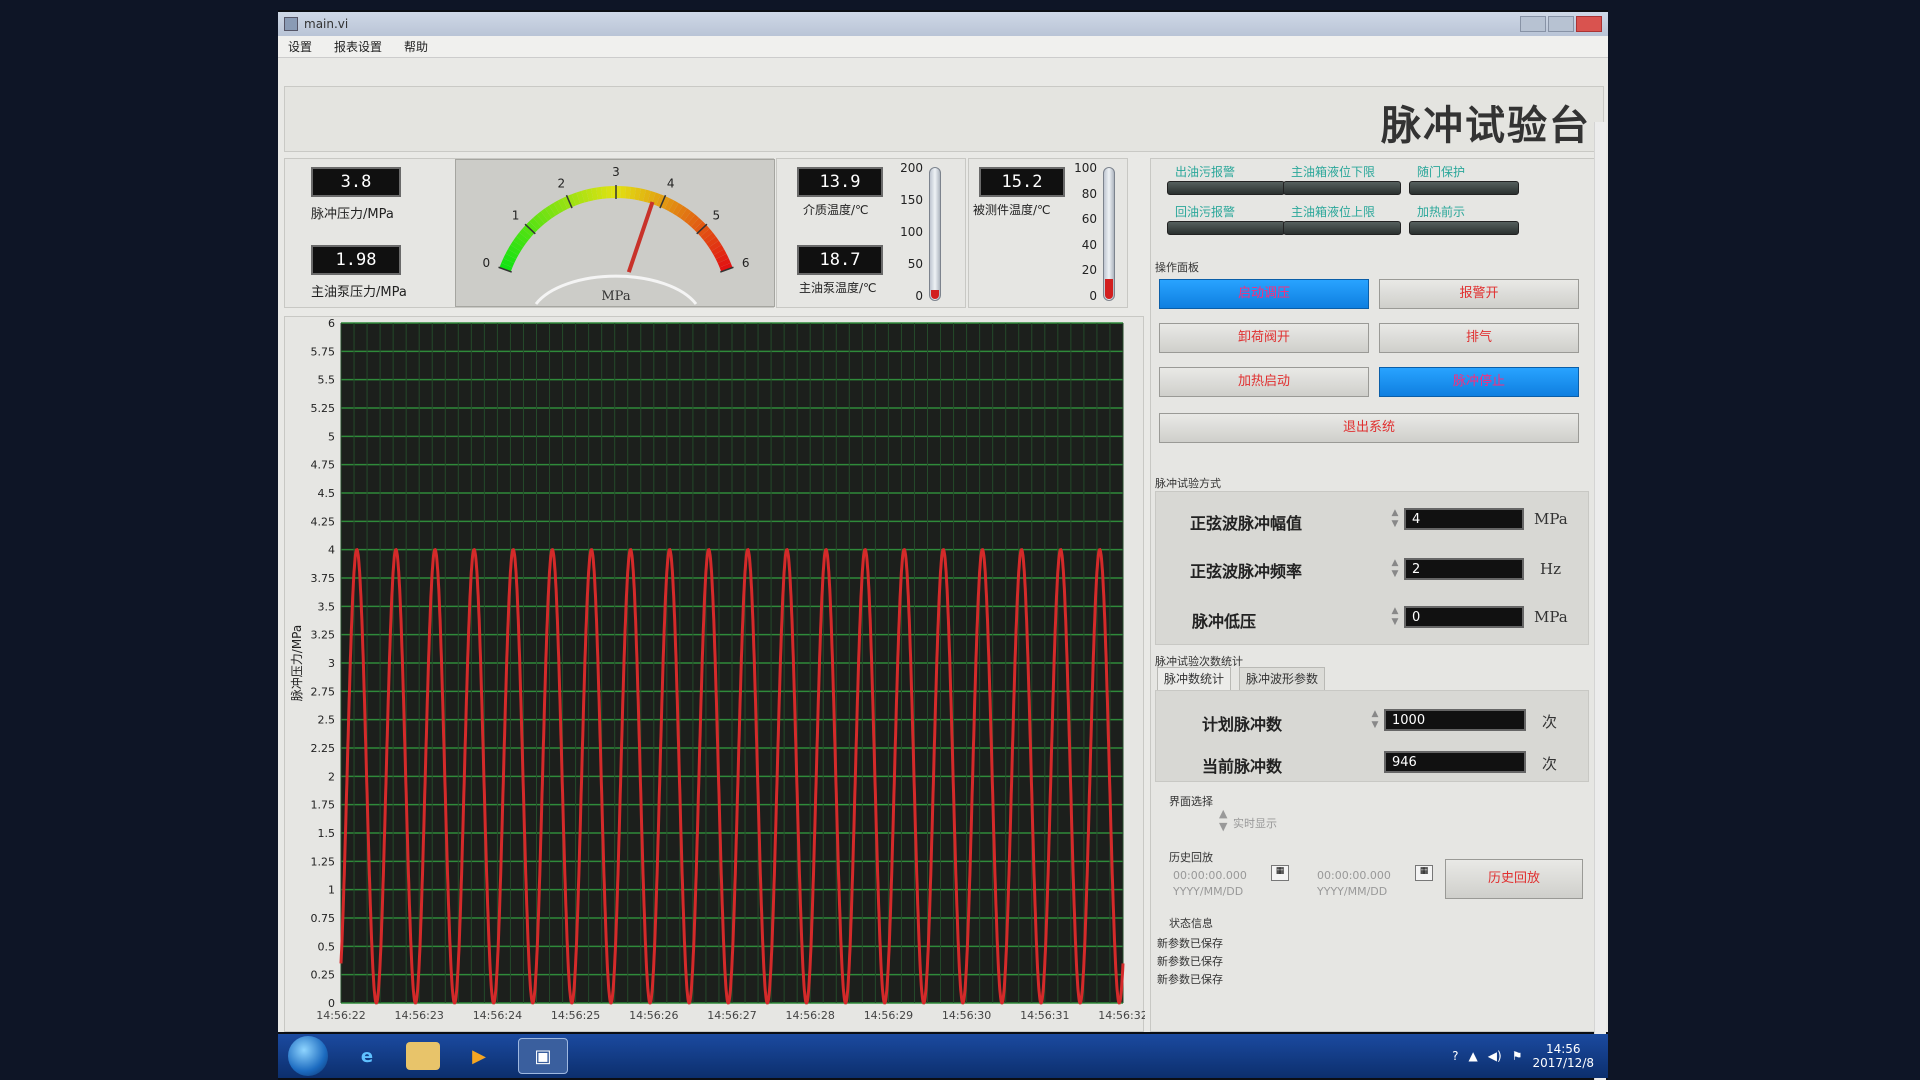 This screenshot has width=1920, height=1080. Describe the element at coordinates (943, 24) in the screenshot. I see `title-bar: main.vi` at that location.